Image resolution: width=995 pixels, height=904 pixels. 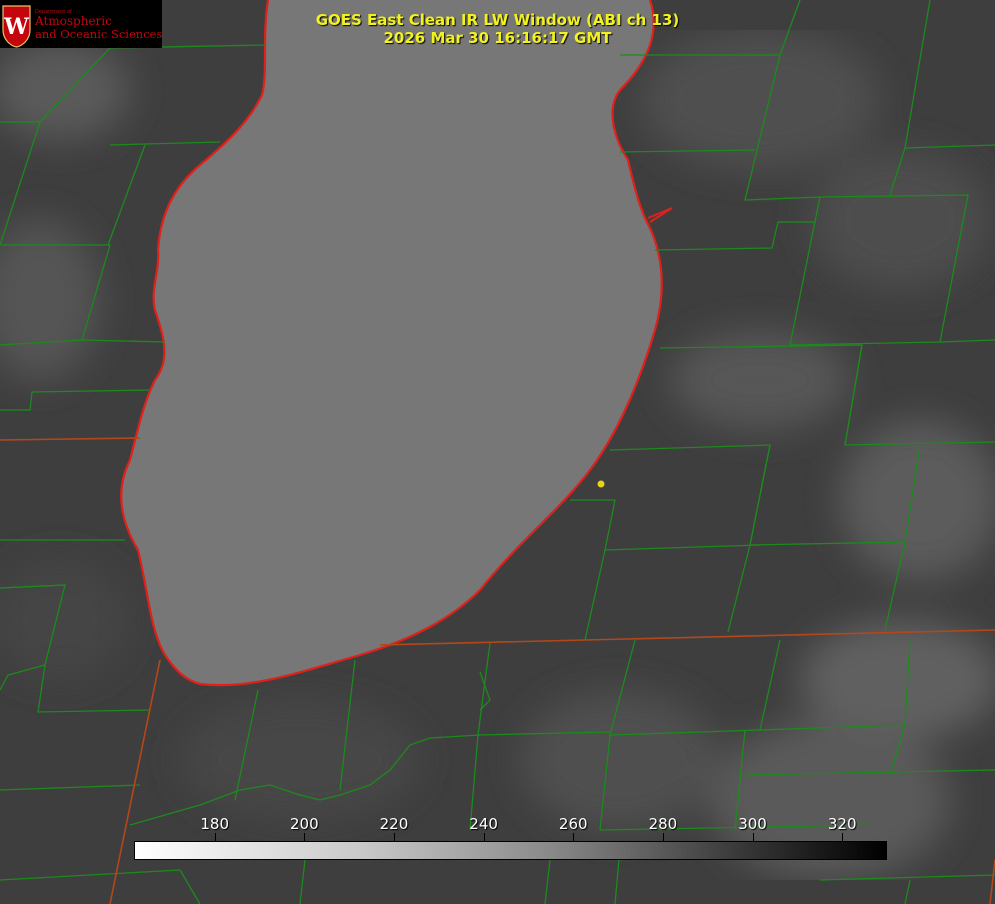 What do you see at coordinates (663, 824) in the screenshot?
I see `colorbar-tick-label: 280` at bounding box center [663, 824].